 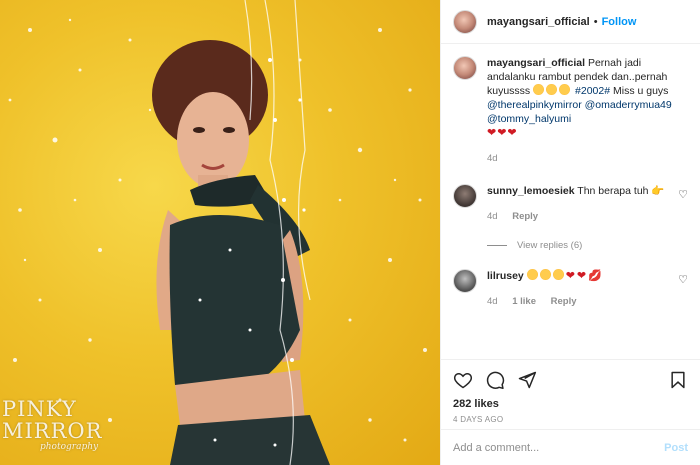 I want to click on comment-text: Thn berapa tuh, so click(x=613, y=191).